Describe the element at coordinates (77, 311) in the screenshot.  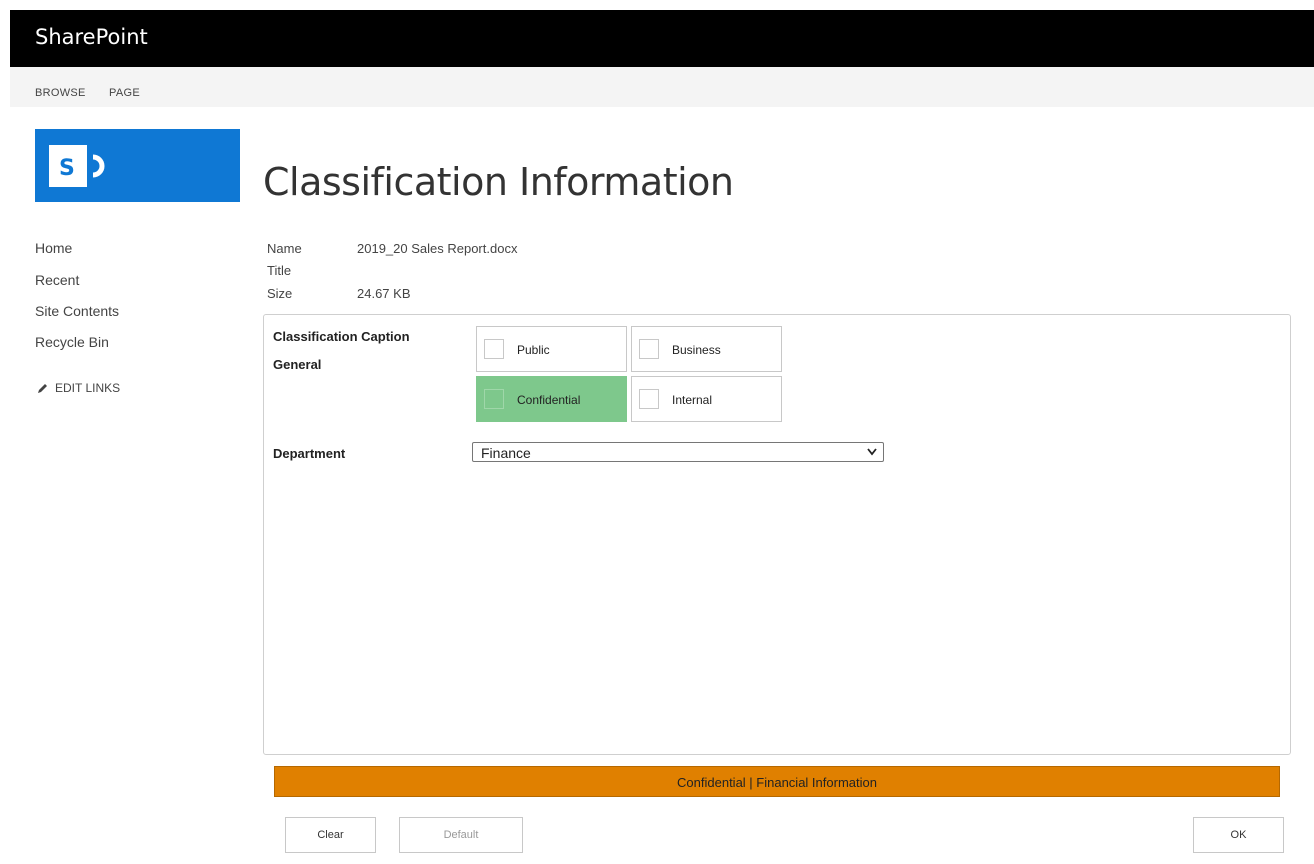
I see `nav-item-site-contents: Site Contents` at that location.